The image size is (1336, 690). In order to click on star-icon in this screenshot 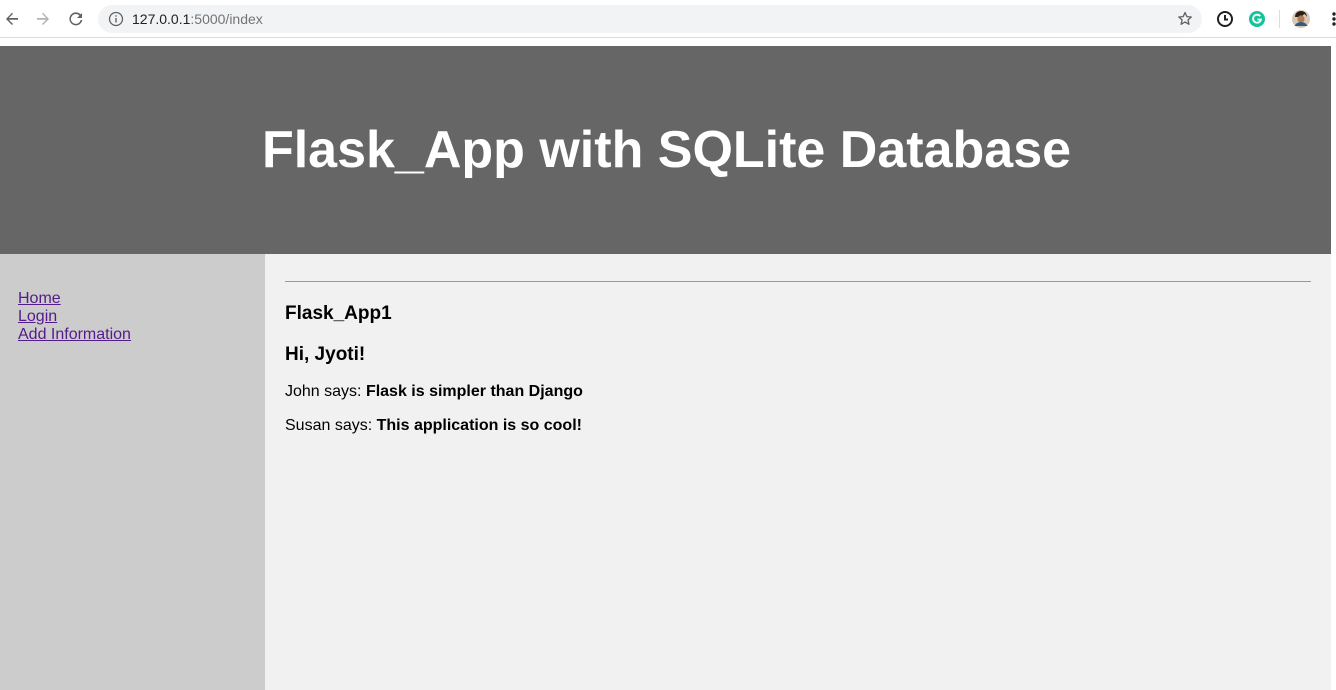, I will do `click(1185, 19)`.